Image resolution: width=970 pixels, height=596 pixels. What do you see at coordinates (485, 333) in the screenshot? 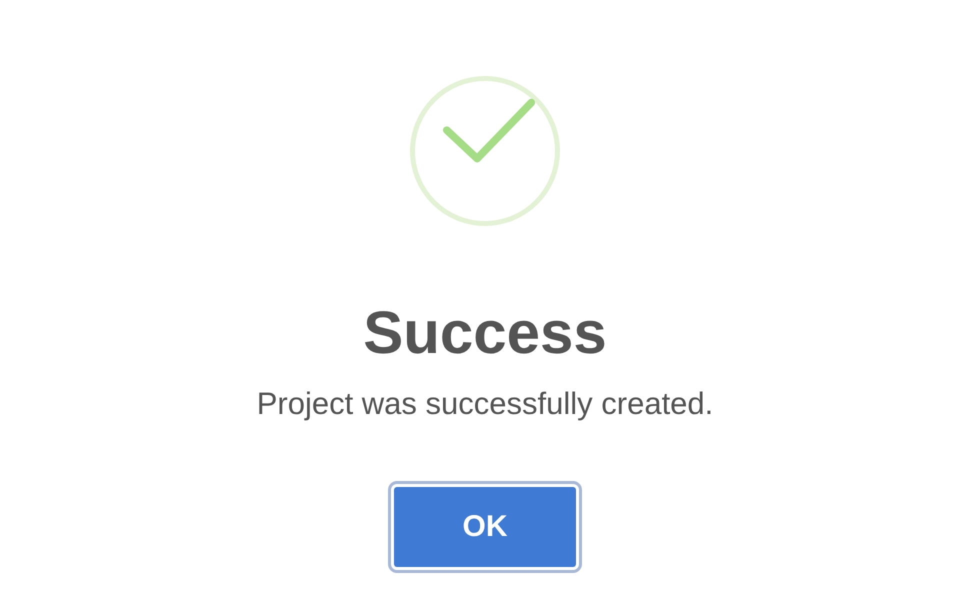
I see `dialog-title: Success` at bounding box center [485, 333].